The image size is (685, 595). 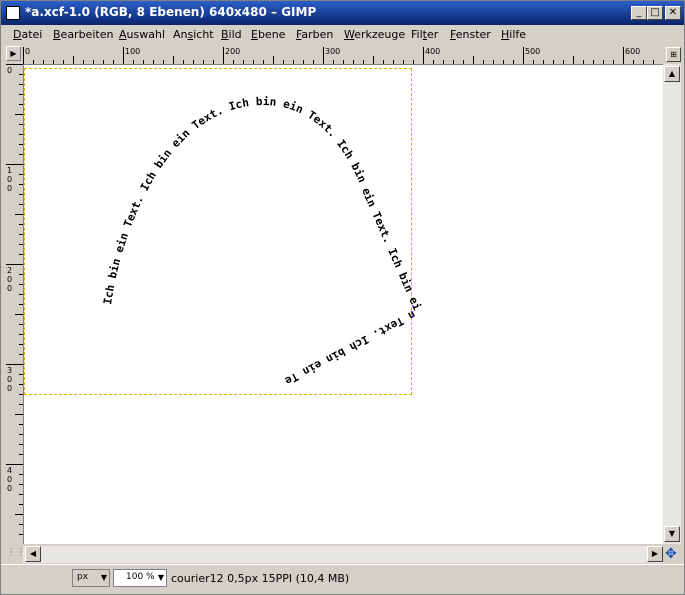 I want to click on menu-bearbeiten: Bearbeiten, so click(x=83, y=34).